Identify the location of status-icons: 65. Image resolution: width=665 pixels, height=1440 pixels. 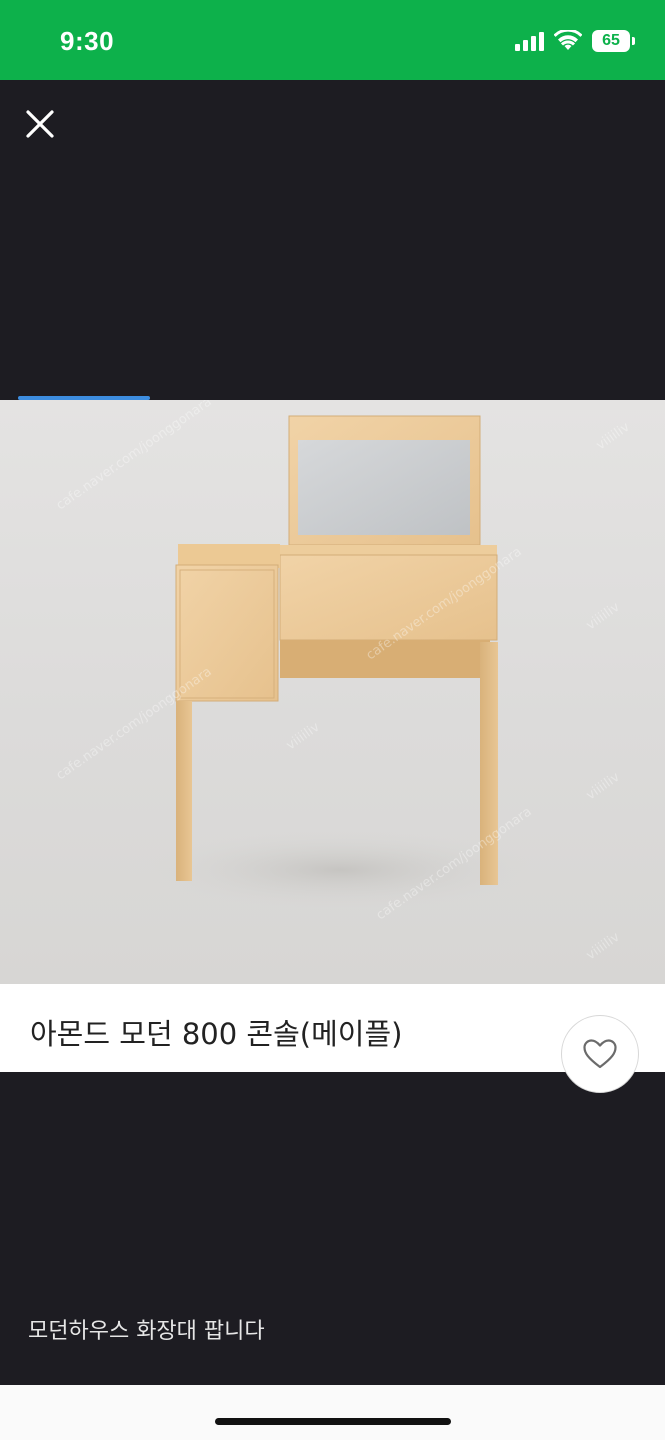
(575, 41).